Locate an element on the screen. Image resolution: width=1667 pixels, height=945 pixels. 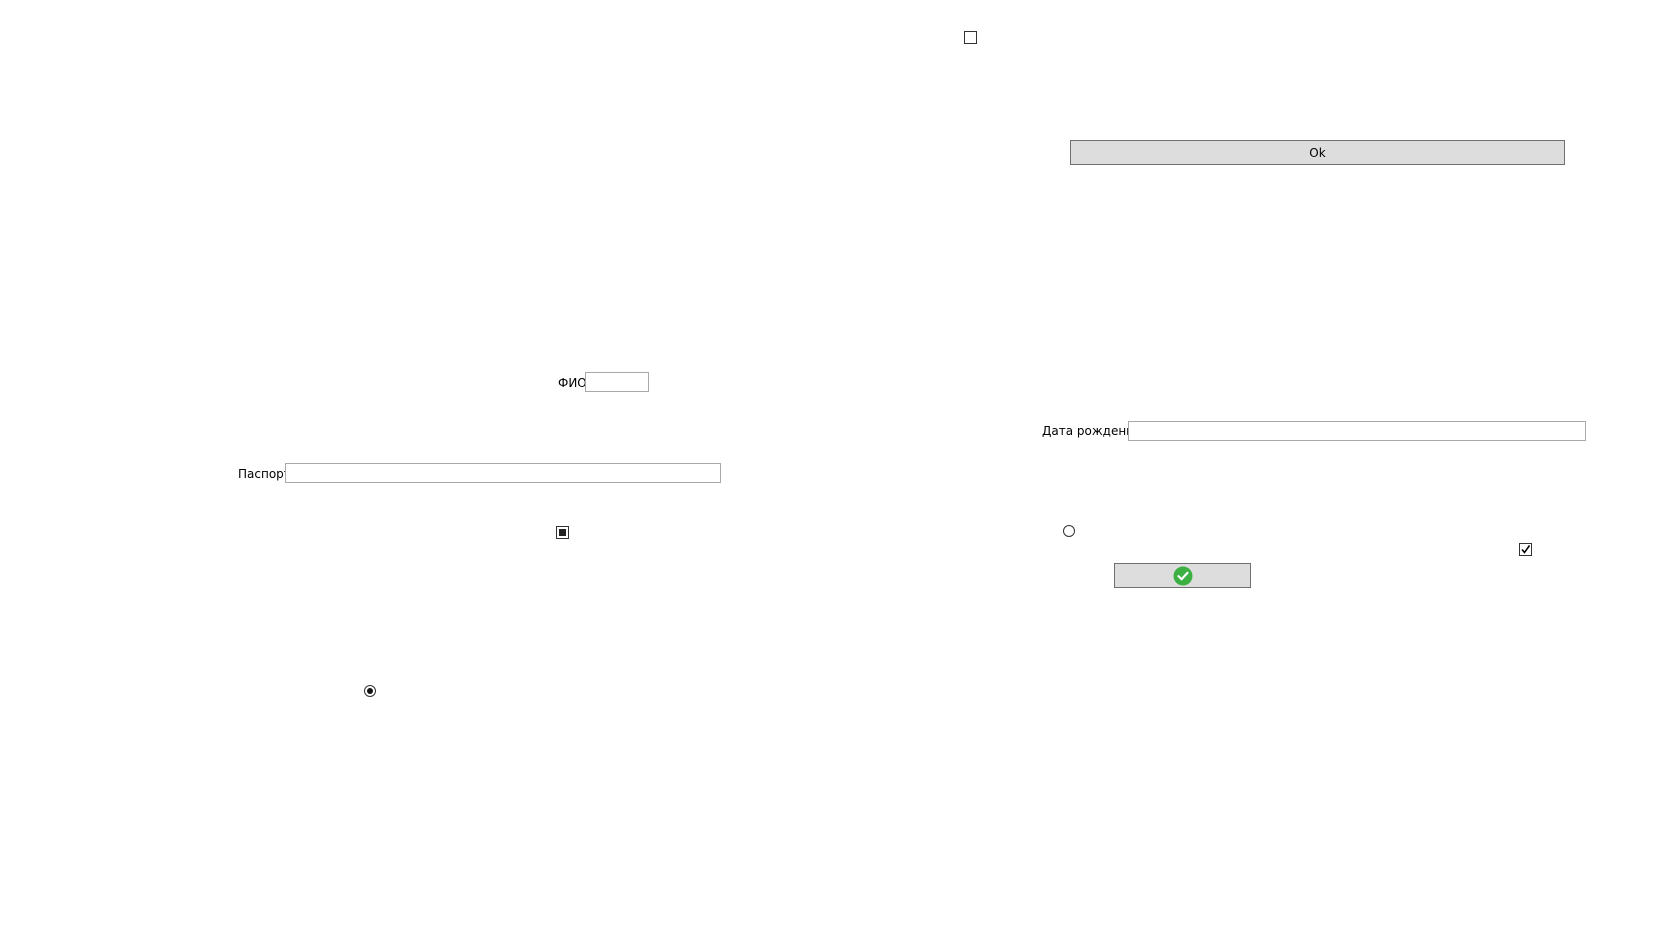
confirm-button is located at coordinates (1182, 575).